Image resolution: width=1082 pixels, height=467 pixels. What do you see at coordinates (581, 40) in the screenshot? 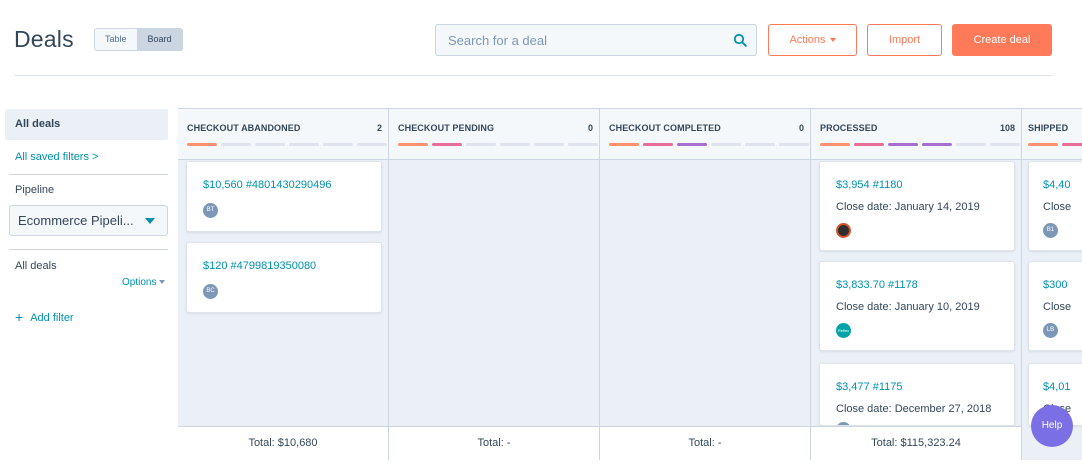
I see `search-input` at bounding box center [581, 40].